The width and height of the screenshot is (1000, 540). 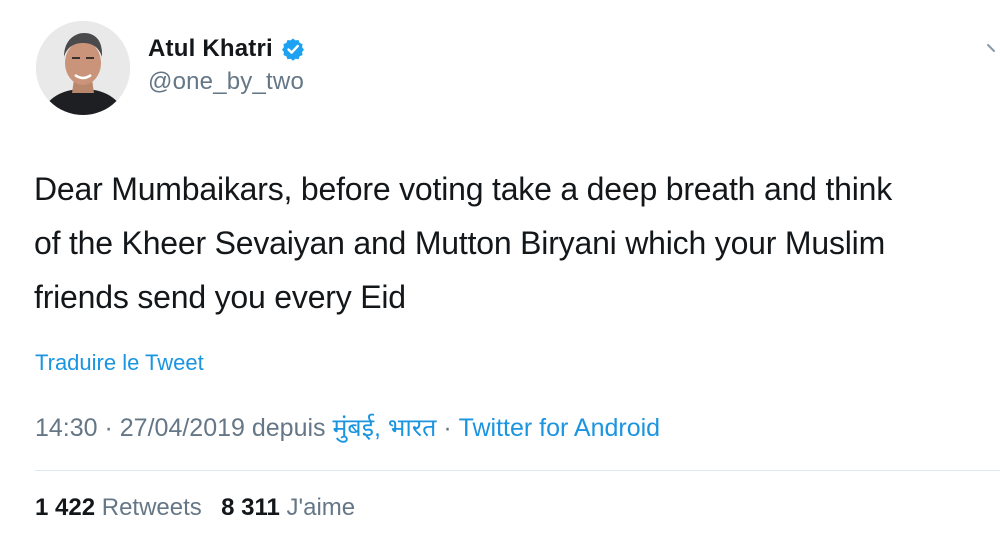 I want to click on avatar-photo, so click(x=83, y=68).